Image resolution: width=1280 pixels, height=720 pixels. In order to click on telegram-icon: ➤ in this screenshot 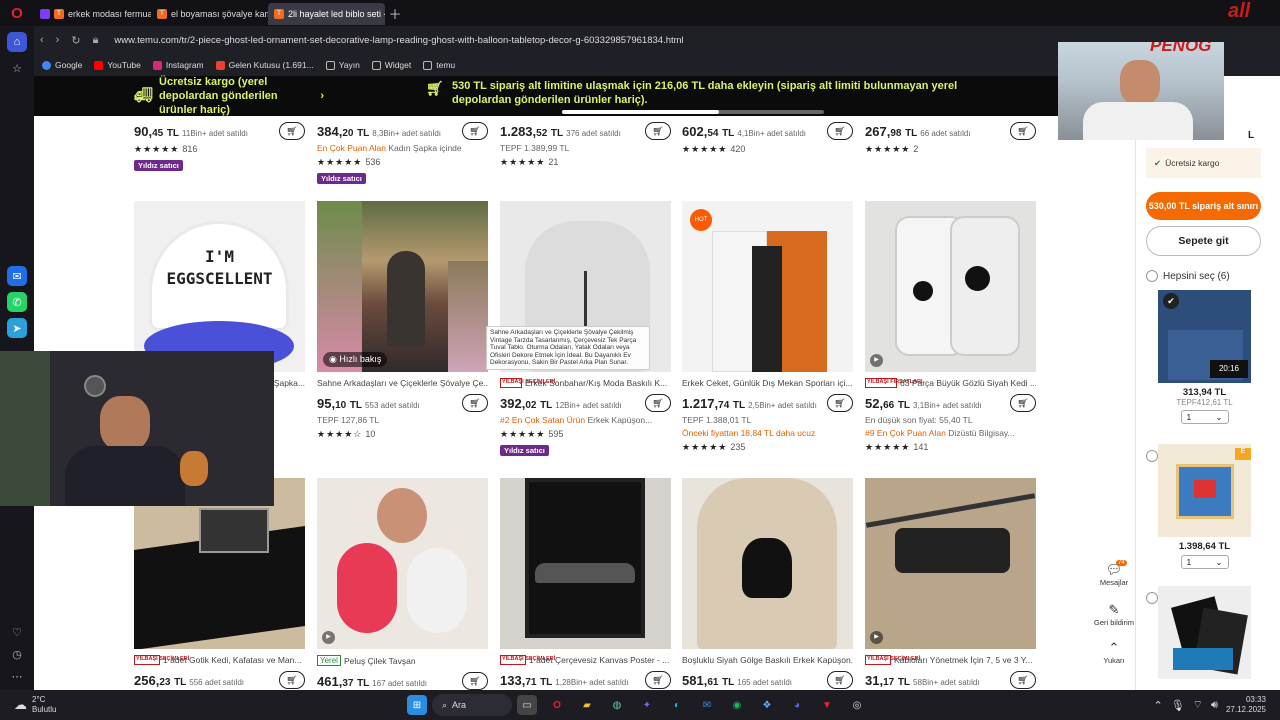, I will do `click(17, 328)`.